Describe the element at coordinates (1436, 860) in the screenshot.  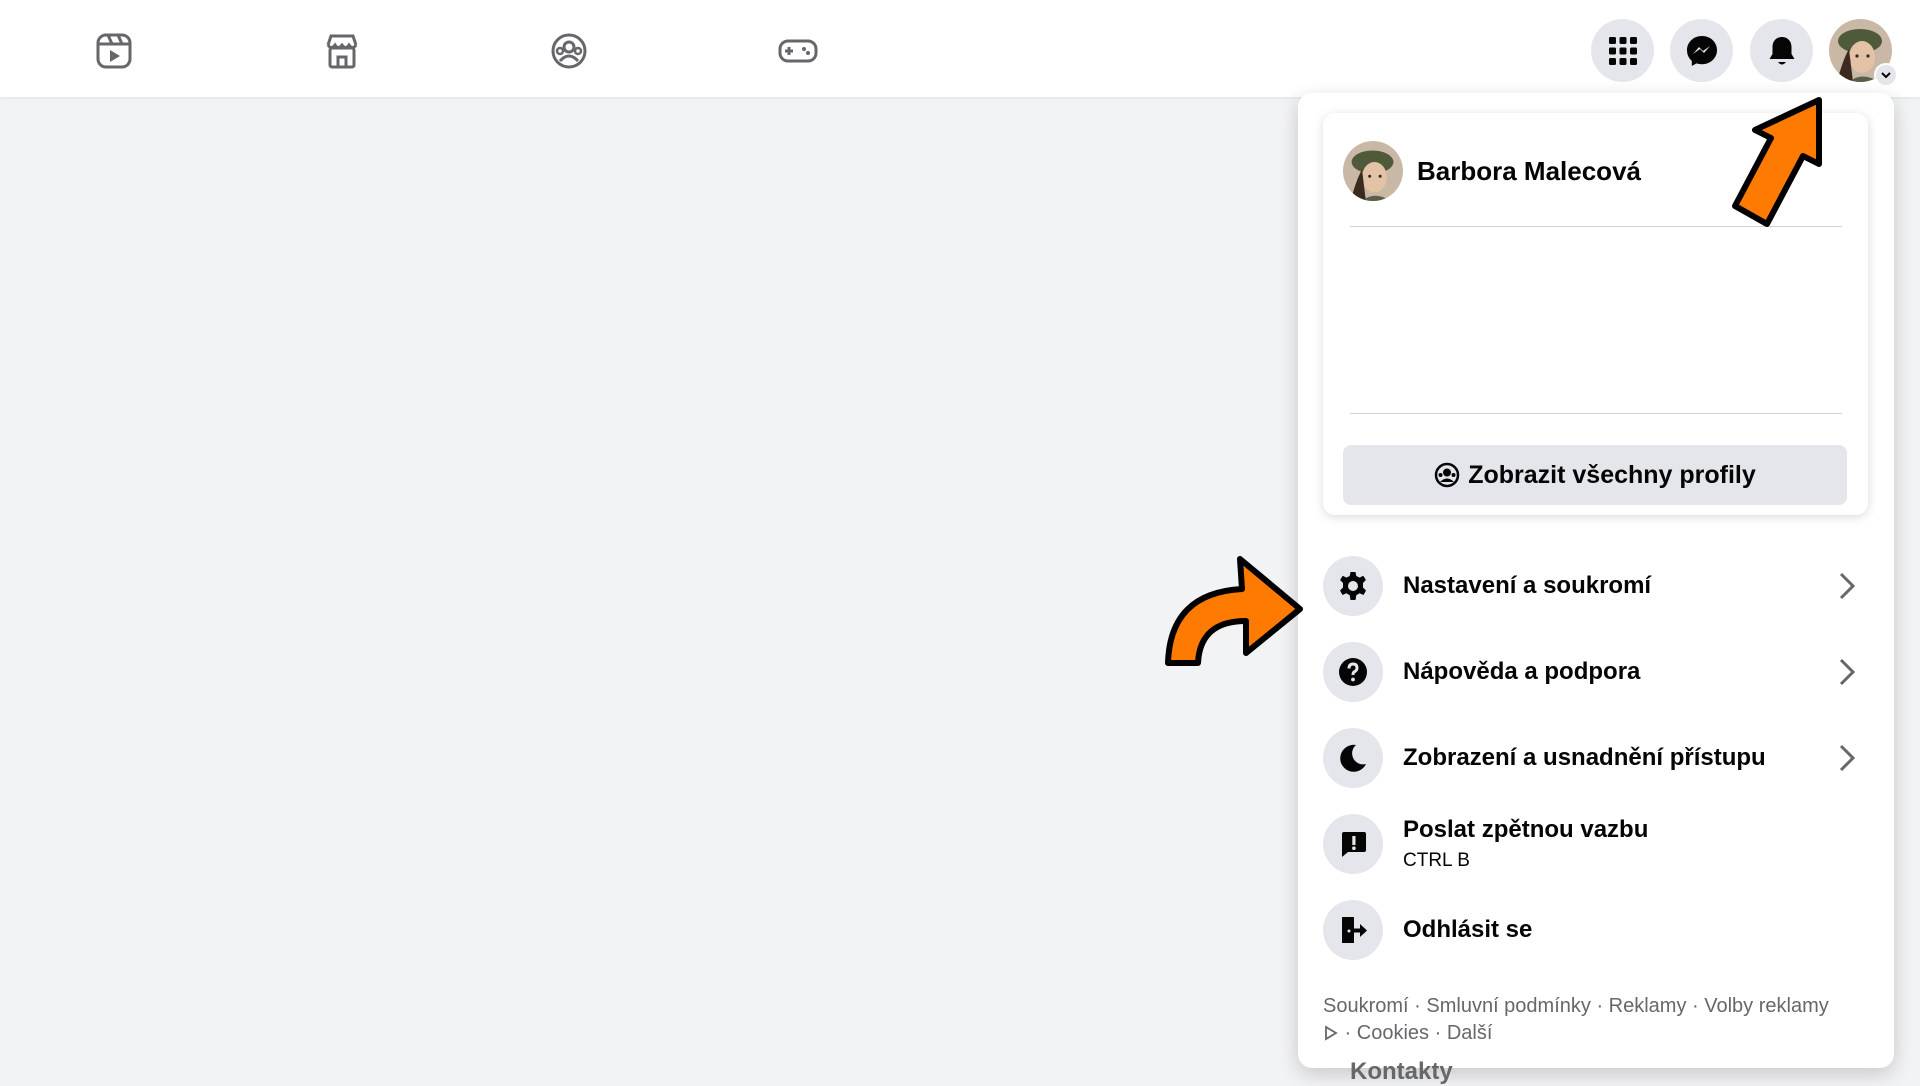
I see `keyboard-shortcut: CTRL B` at that location.